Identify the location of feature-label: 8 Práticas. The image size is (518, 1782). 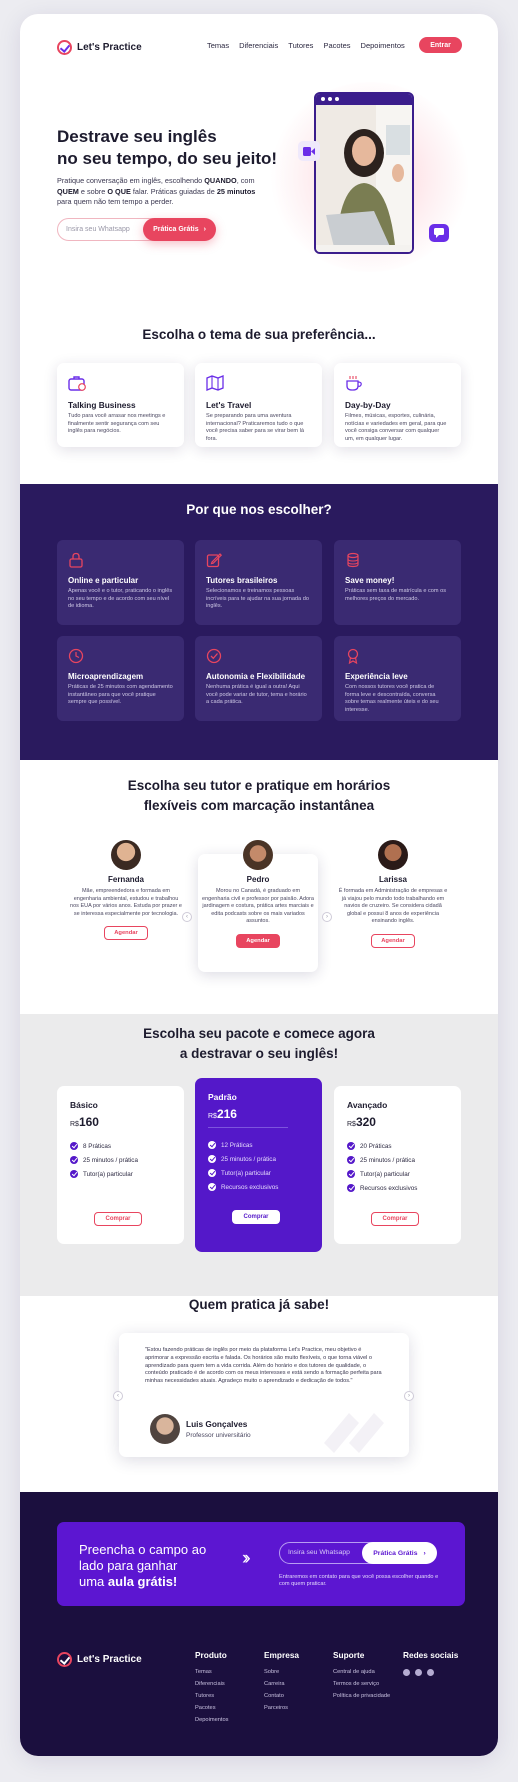
(97, 1146).